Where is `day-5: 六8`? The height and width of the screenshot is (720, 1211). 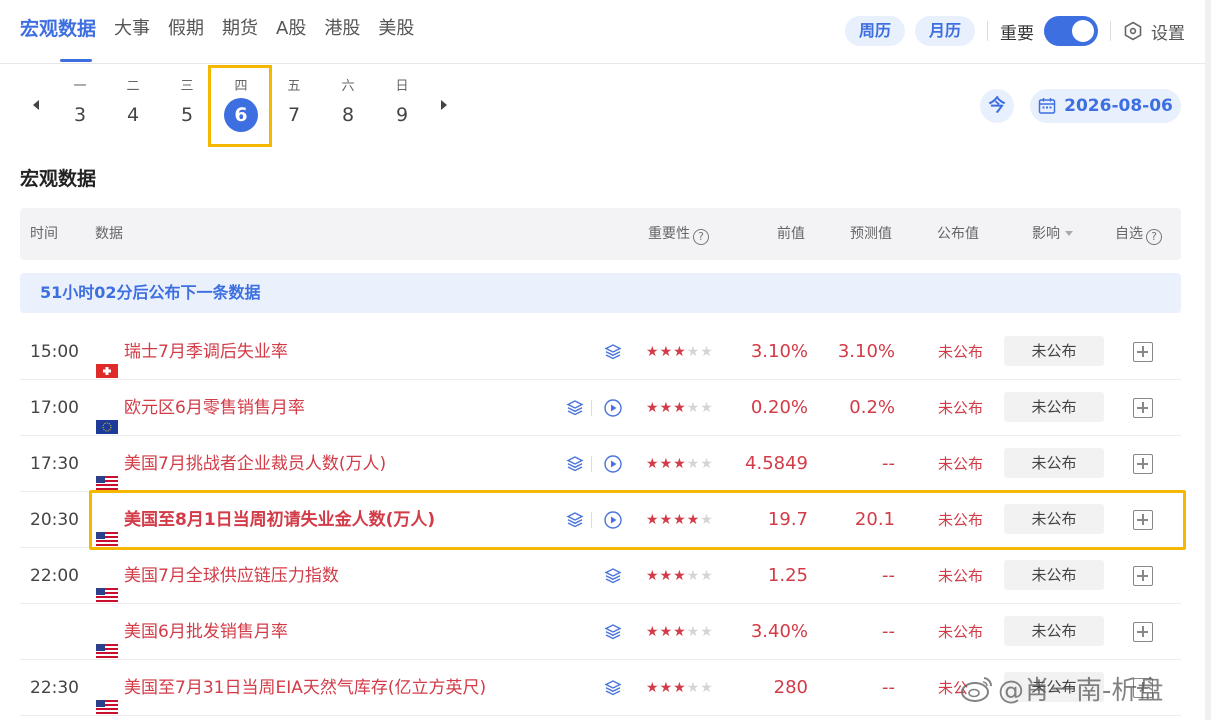
day-5: 六8 is located at coordinates (348, 103).